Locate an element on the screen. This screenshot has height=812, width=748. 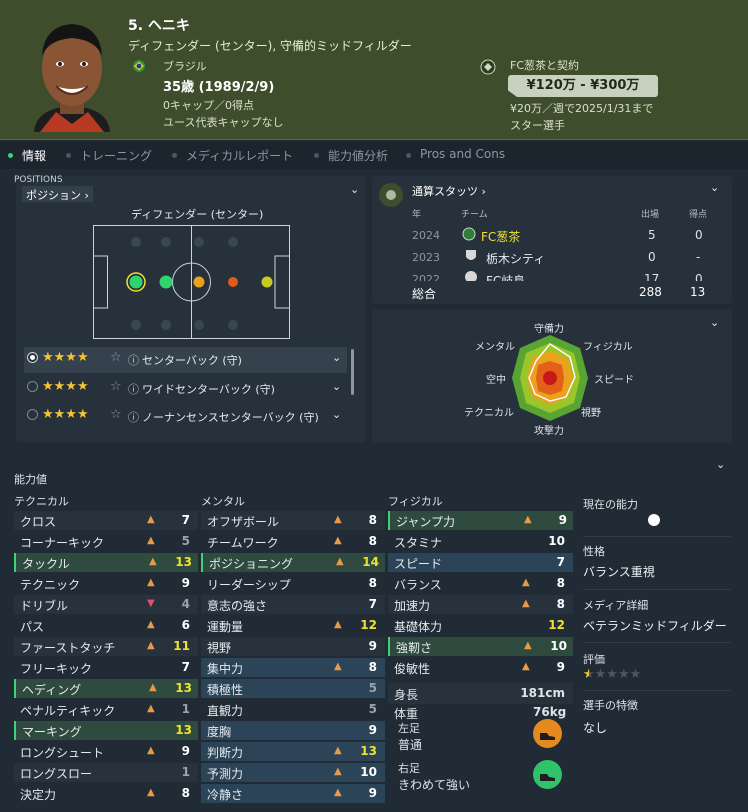
attribute-row: タックル ▲ 13 is located at coordinates (106, 562).